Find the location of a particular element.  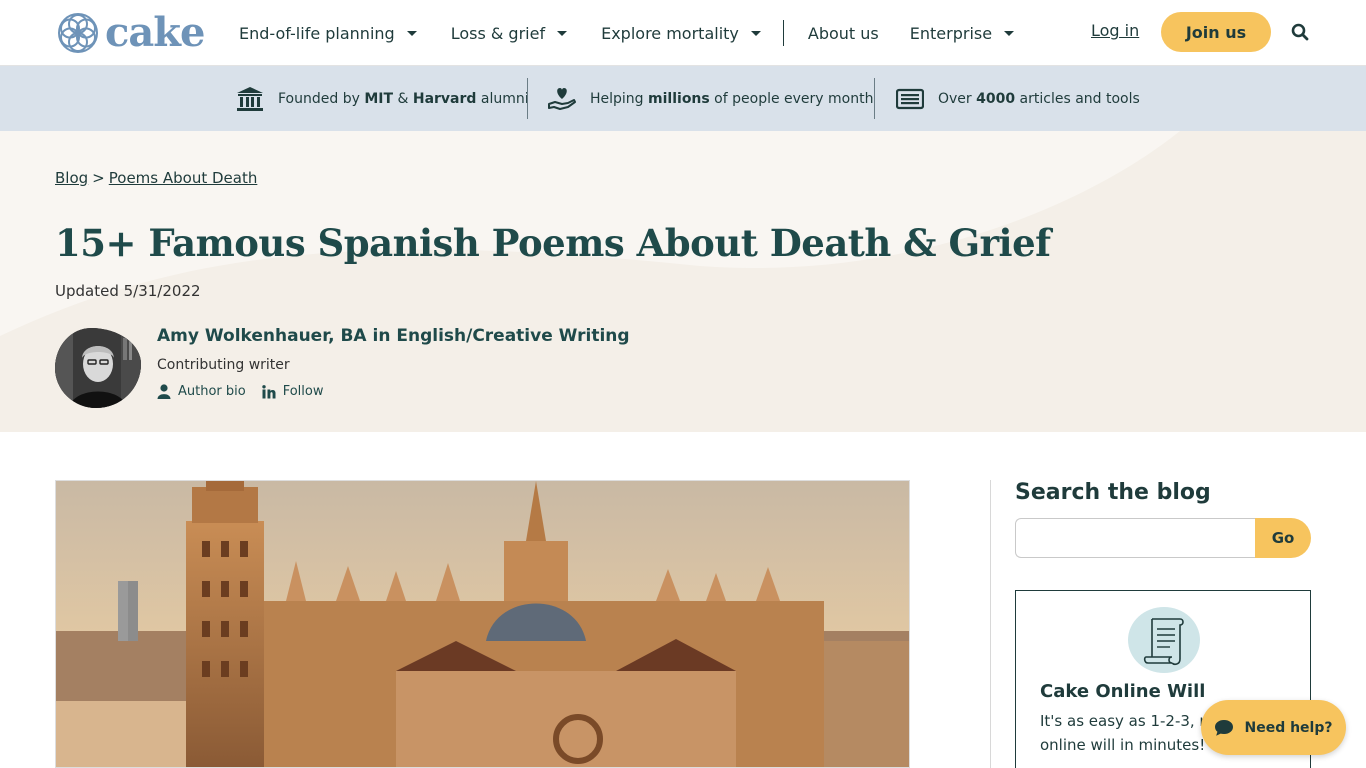

nav-loss-grief: Loss & grief is located at coordinates (509, 33).